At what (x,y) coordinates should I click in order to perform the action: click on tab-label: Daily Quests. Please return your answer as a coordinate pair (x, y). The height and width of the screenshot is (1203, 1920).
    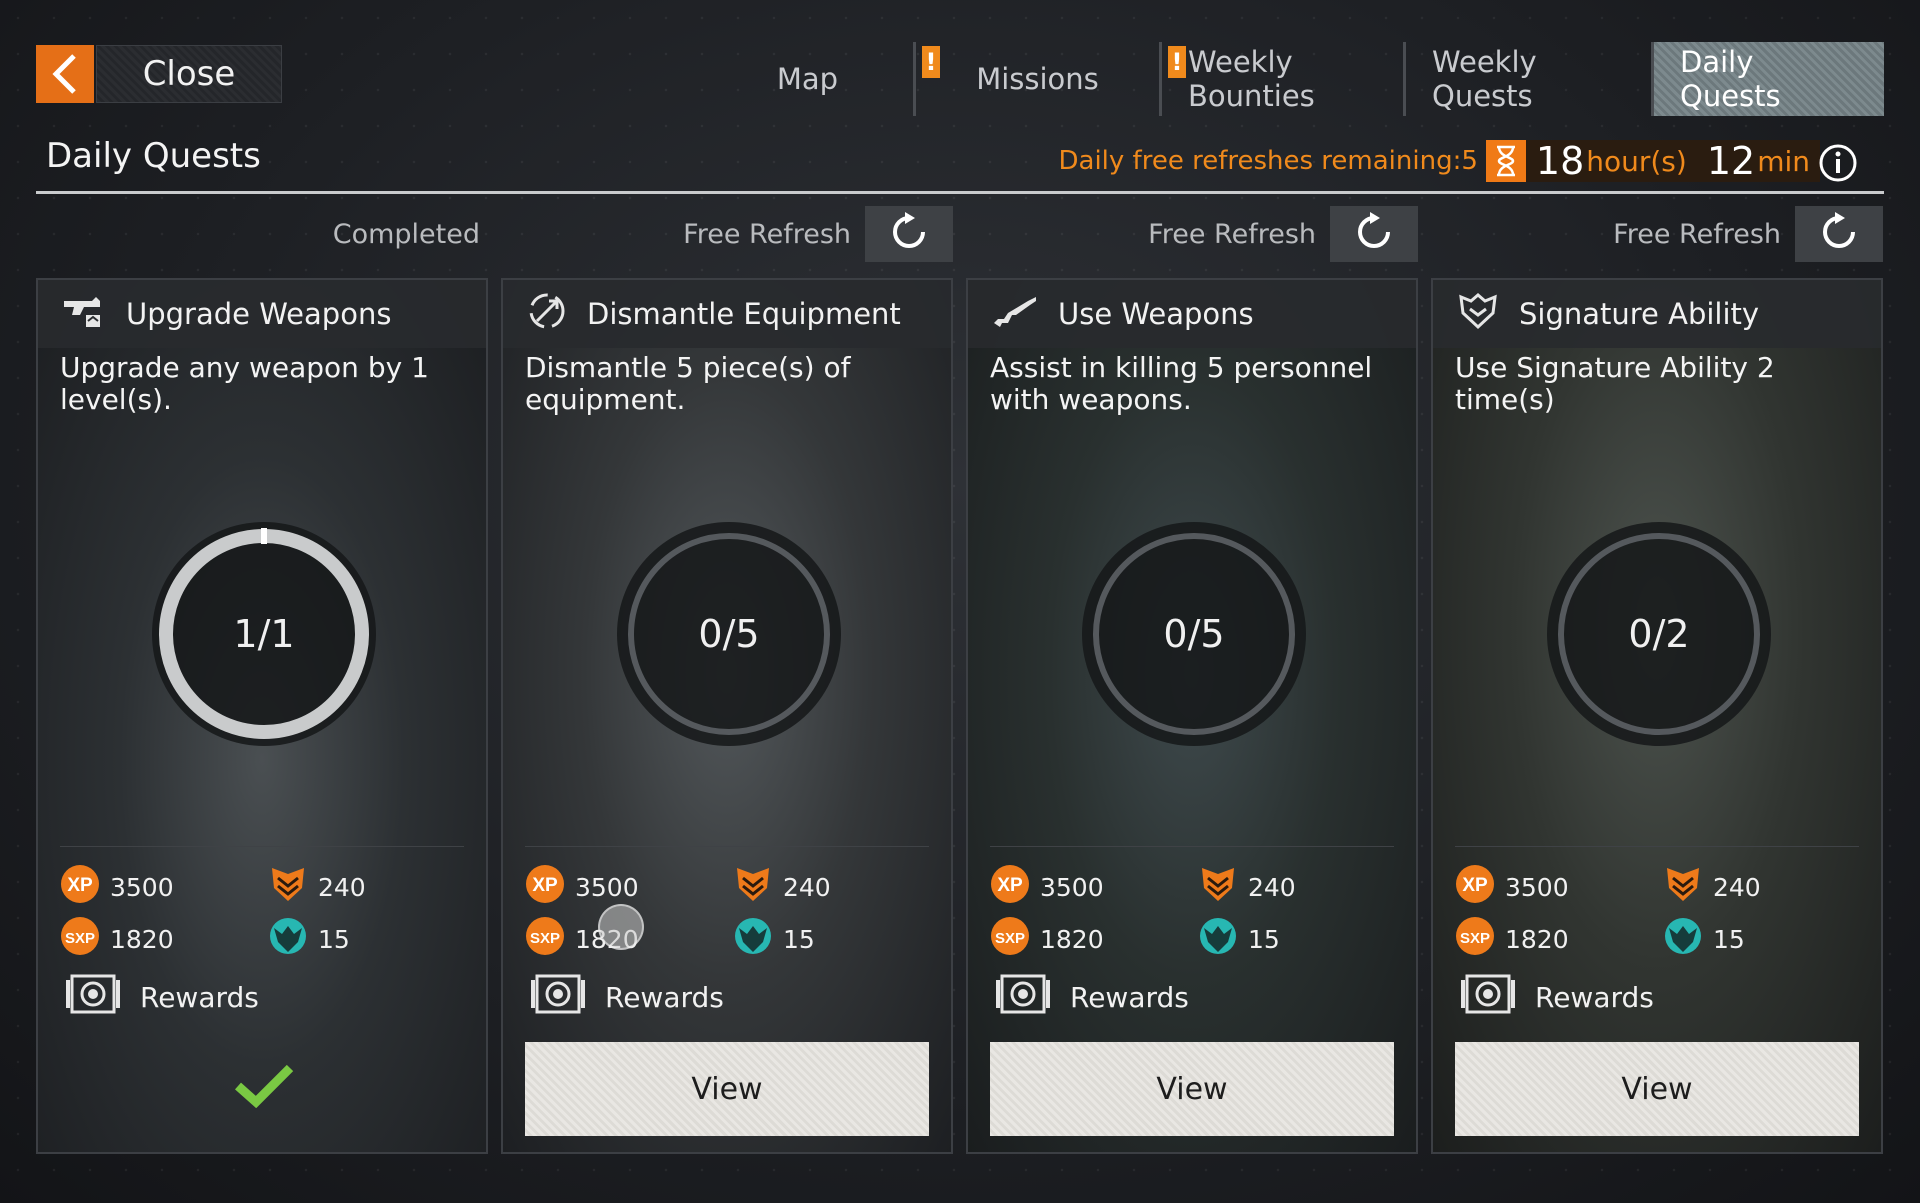
    Looking at the image, I should click on (1730, 79).